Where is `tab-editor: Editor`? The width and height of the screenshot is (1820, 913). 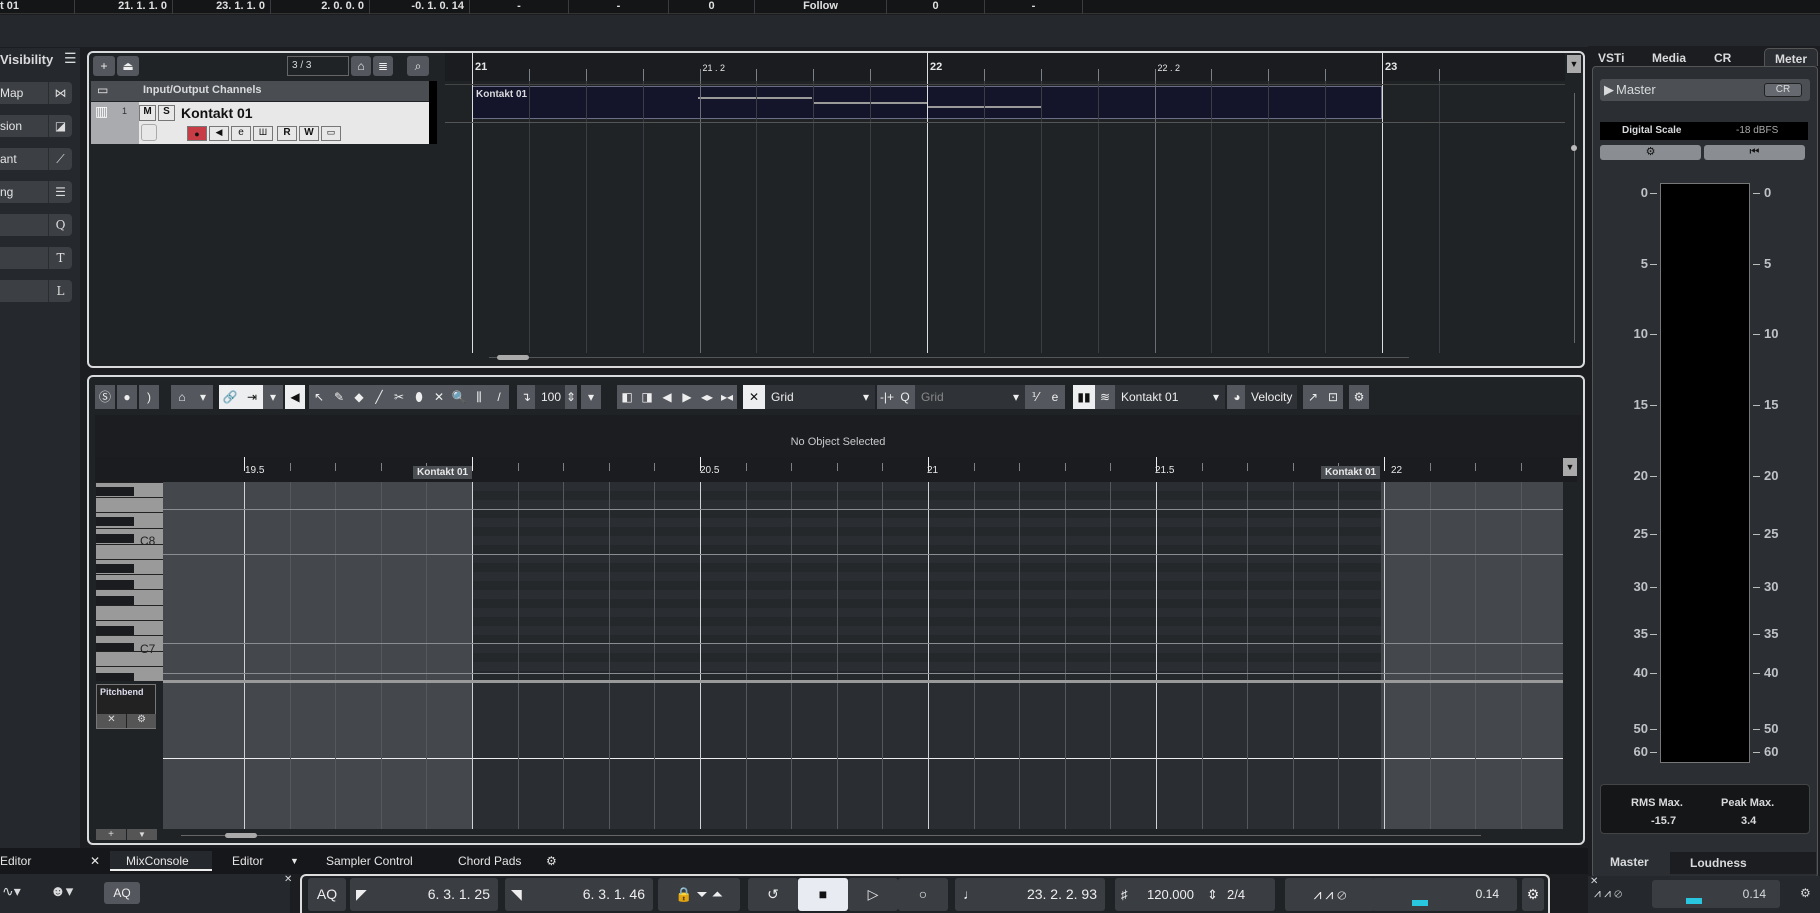 tab-editor: Editor is located at coordinates (247, 861).